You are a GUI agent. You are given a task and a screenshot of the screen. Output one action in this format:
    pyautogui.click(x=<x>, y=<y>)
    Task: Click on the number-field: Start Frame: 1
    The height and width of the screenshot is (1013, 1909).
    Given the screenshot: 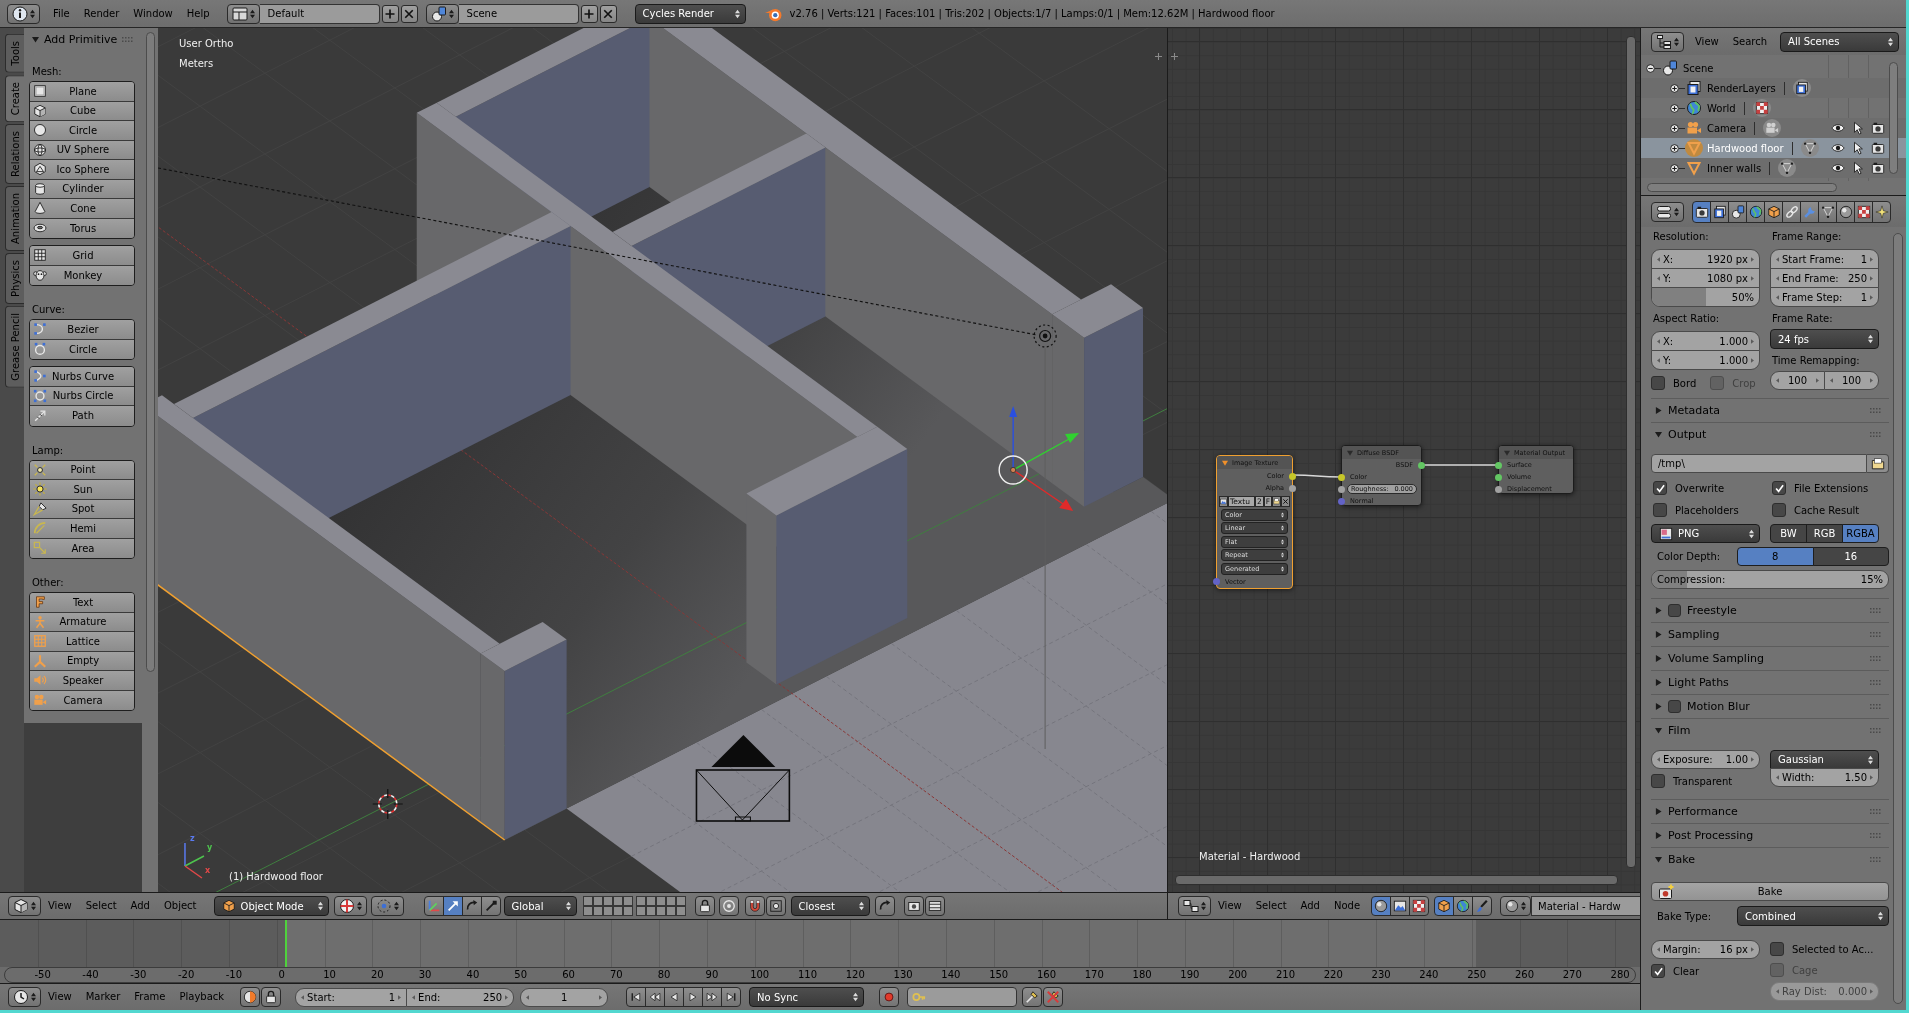 What is the action you would take?
    pyautogui.click(x=1824, y=259)
    